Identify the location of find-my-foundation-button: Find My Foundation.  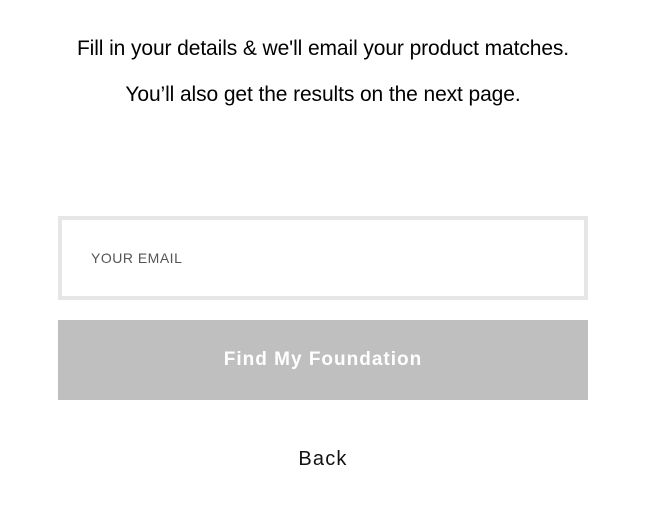
(323, 360).